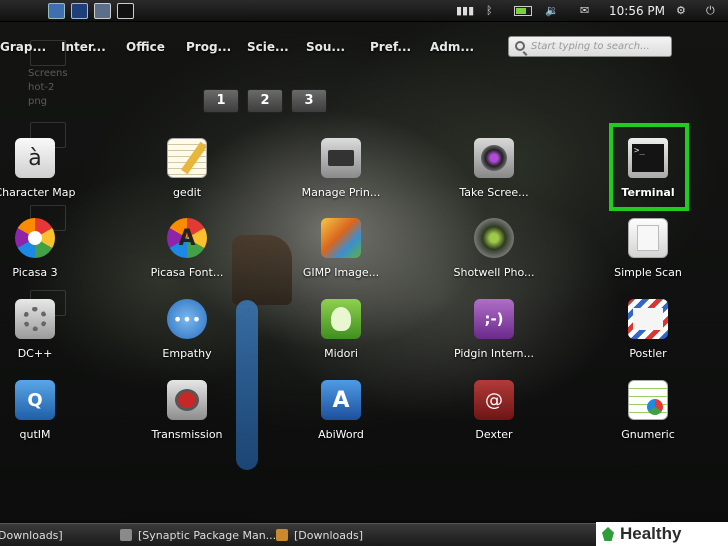 This screenshot has width=728, height=546. I want to click on watermark-text: Healthy Living, so click(651, 533).